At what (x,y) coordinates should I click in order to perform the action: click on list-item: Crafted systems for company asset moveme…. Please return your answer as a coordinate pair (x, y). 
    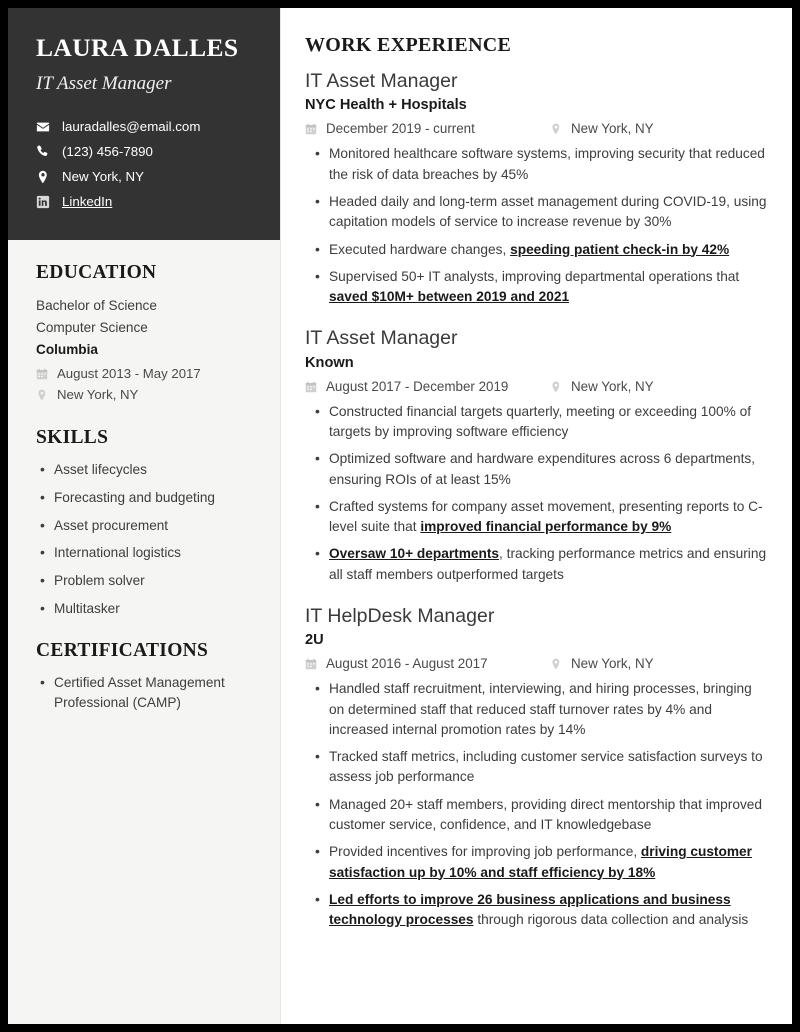
    Looking at the image, I should click on (542, 517).